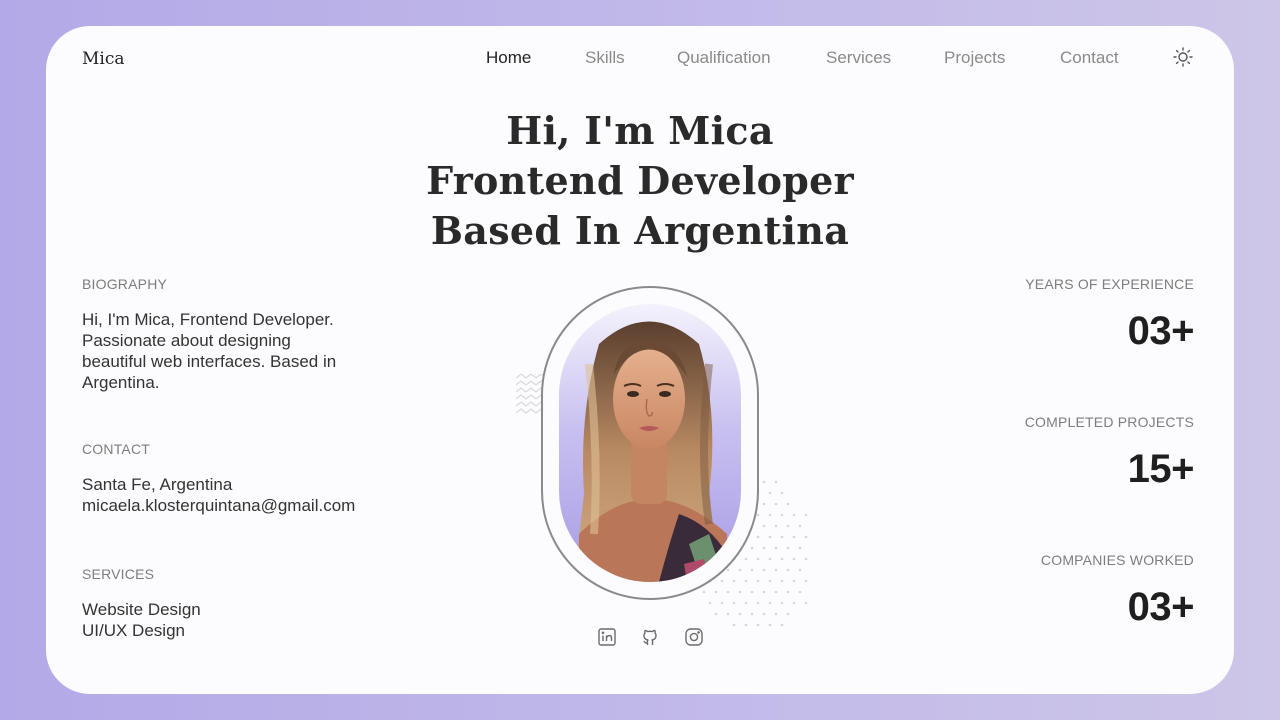 This screenshot has height=720, width=1280. Describe the element at coordinates (858, 58) in the screenshot. I see `nav-services: Services` at that location.